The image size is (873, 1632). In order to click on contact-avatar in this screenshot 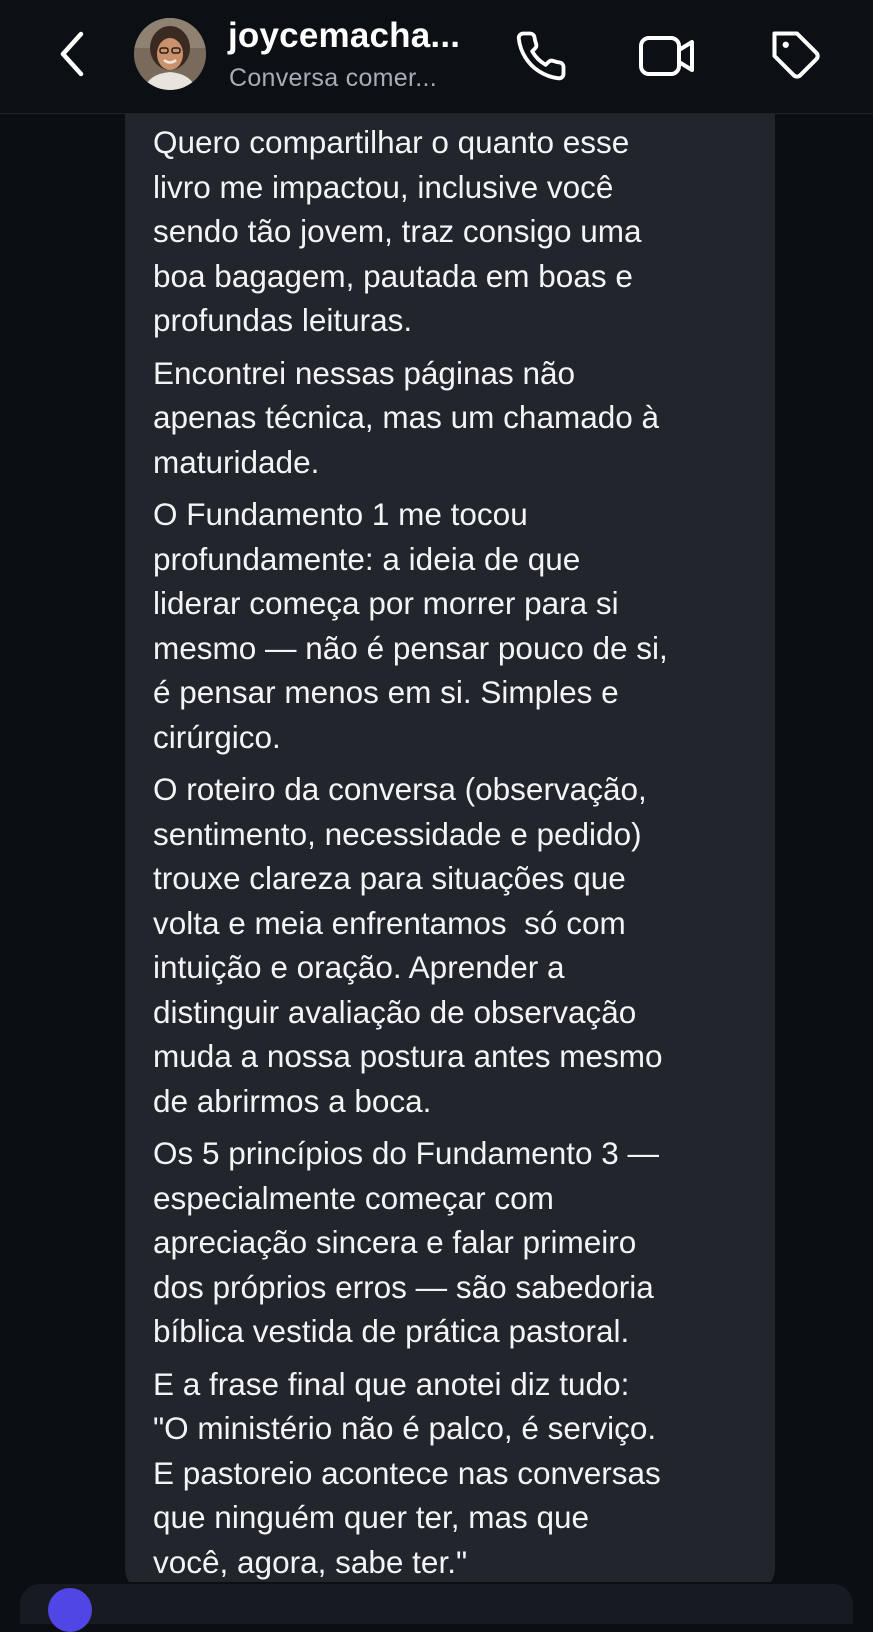, I will do `click(170, 54)`.